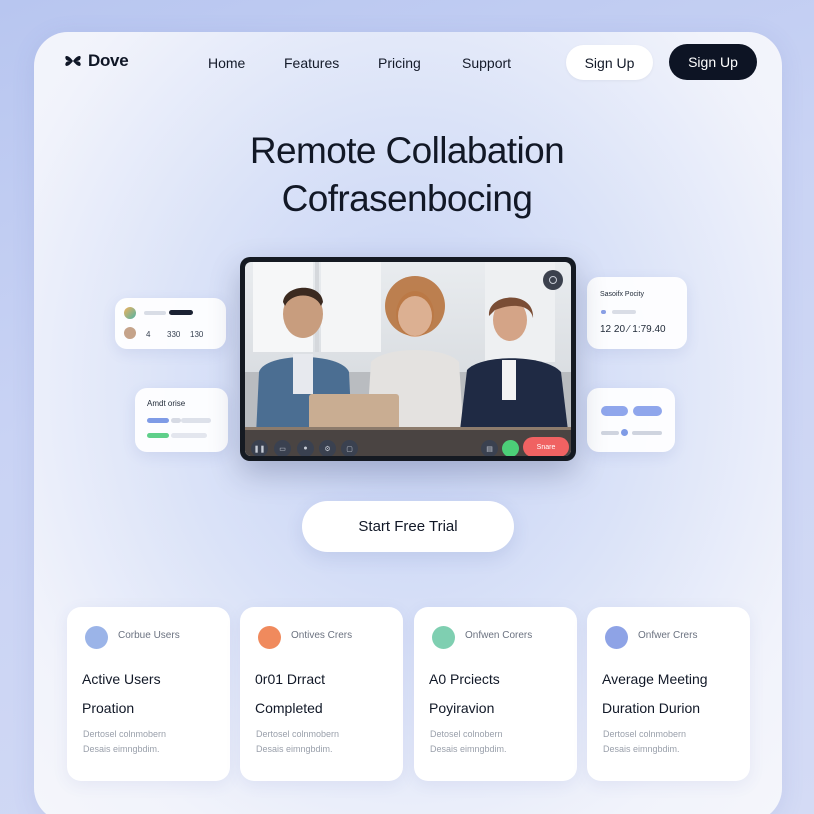 This screenshot has height=814, width=814. What do you see at coordinates (655, 679) in the screenshot?
I see `stat-title: Average Meeting` at bounding box center [655, 679].